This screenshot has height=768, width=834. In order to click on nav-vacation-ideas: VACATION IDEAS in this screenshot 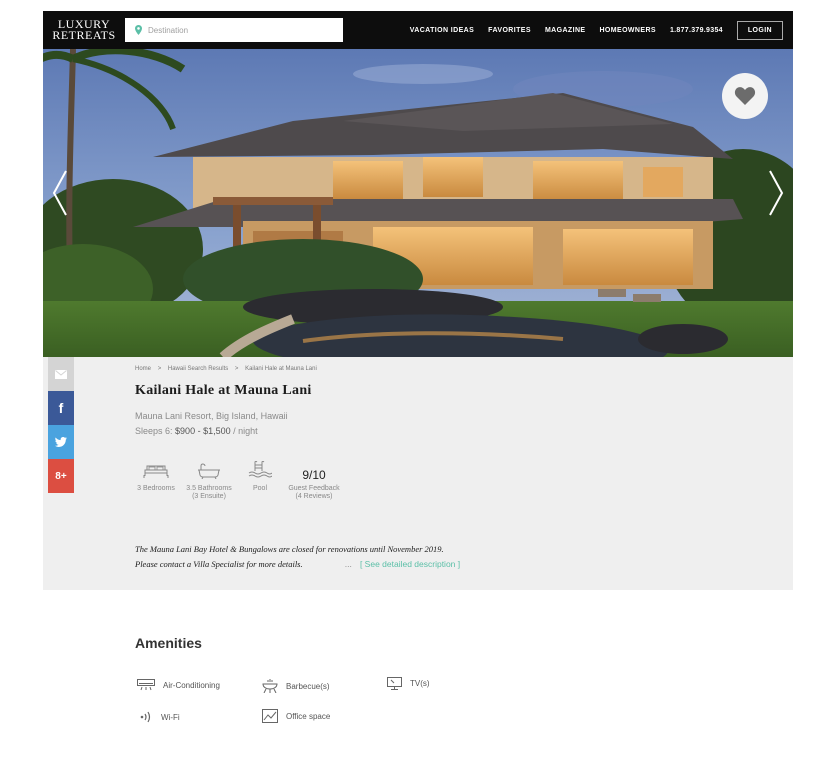, I will do `click(442, 30)`.